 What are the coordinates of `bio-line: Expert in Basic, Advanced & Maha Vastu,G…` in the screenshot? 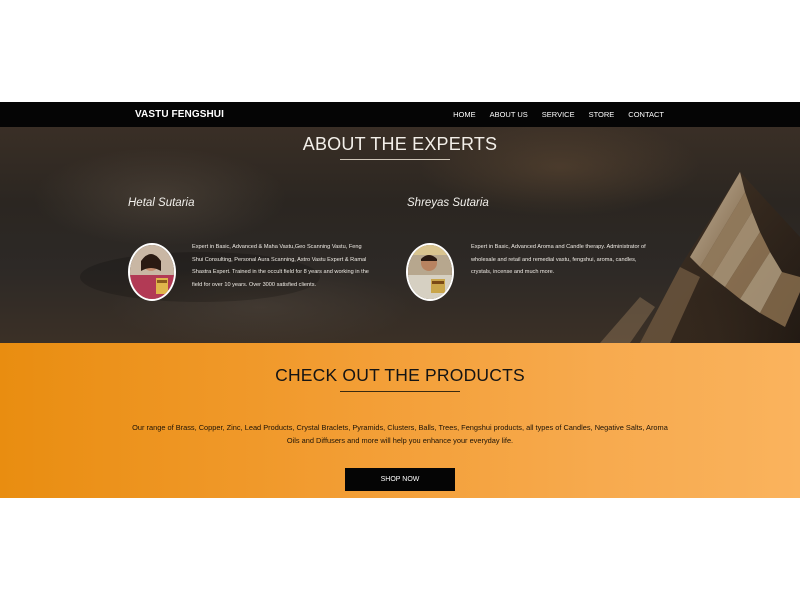 It's located at (277, 247).